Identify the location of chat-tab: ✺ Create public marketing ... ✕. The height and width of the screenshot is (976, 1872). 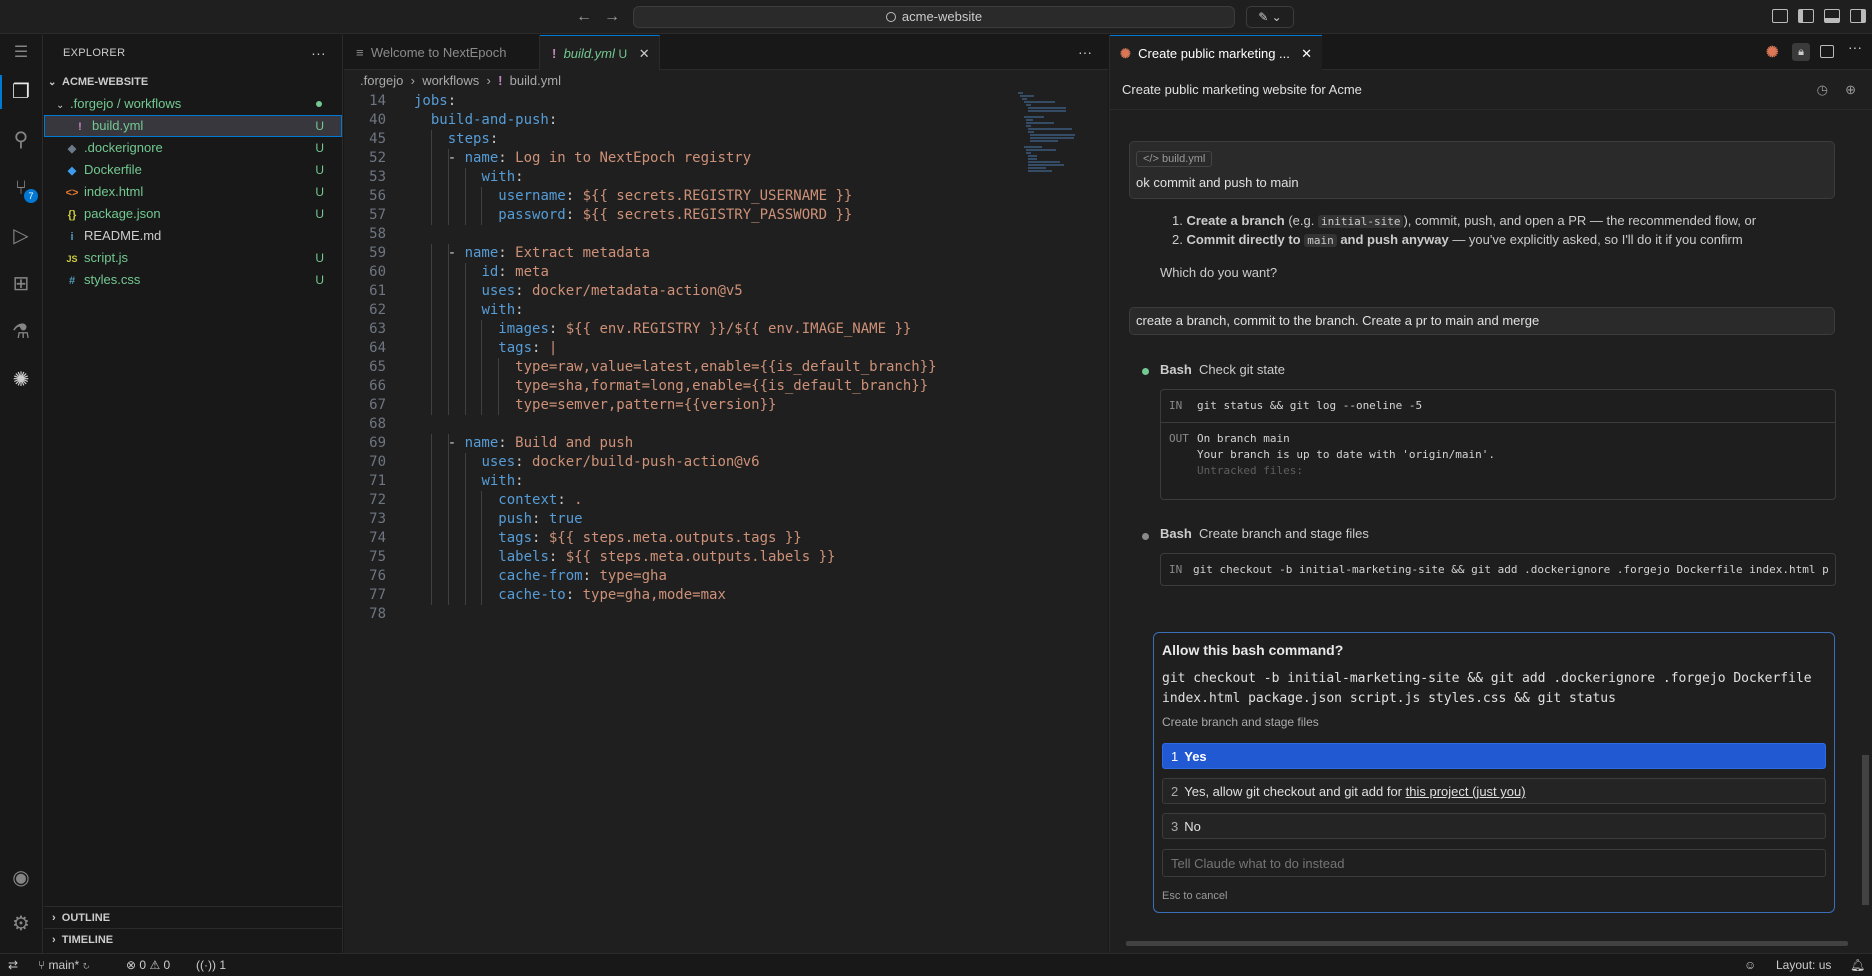
(1216, 52).